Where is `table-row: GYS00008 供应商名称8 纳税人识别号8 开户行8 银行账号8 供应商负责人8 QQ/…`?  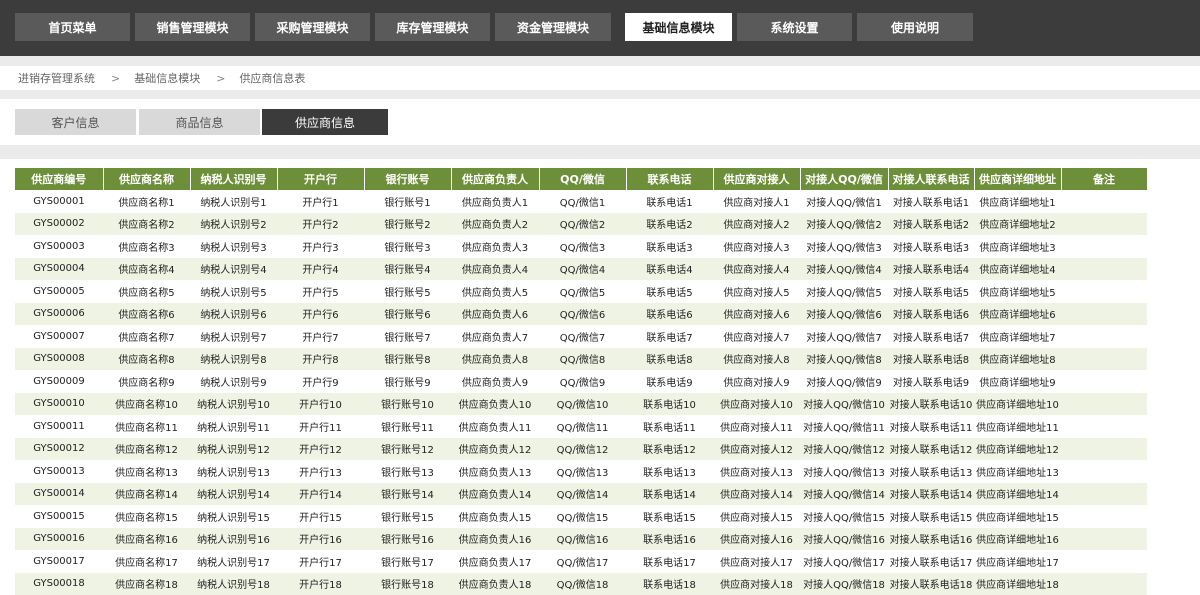
table-row: GYS00008 供应商名称8 纳税人识别号8 开户行8 银行账号8 供应商负责人8 QQ/… is located at coordinates (581, 358).